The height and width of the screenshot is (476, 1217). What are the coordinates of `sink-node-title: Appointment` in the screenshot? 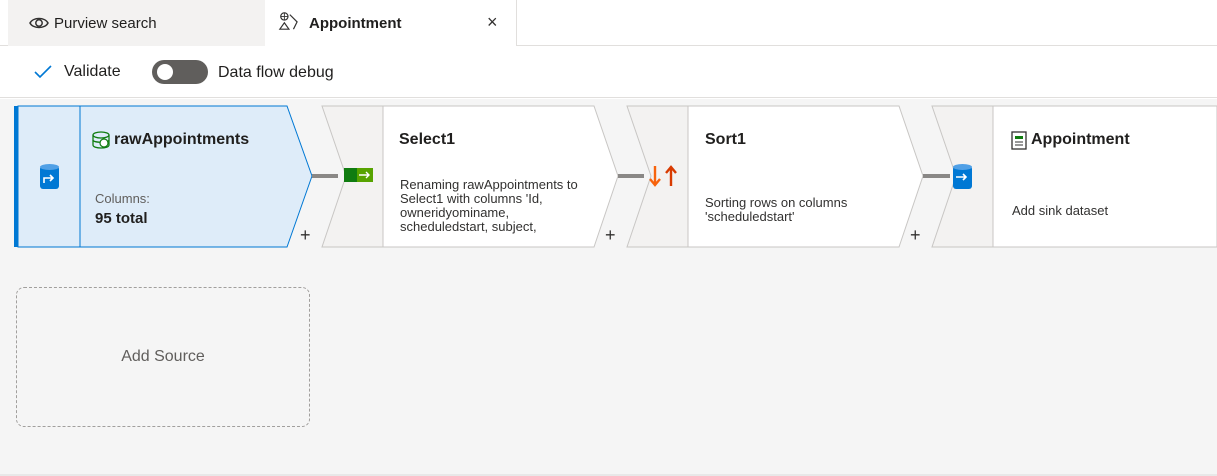 It's located at (1080, 140).